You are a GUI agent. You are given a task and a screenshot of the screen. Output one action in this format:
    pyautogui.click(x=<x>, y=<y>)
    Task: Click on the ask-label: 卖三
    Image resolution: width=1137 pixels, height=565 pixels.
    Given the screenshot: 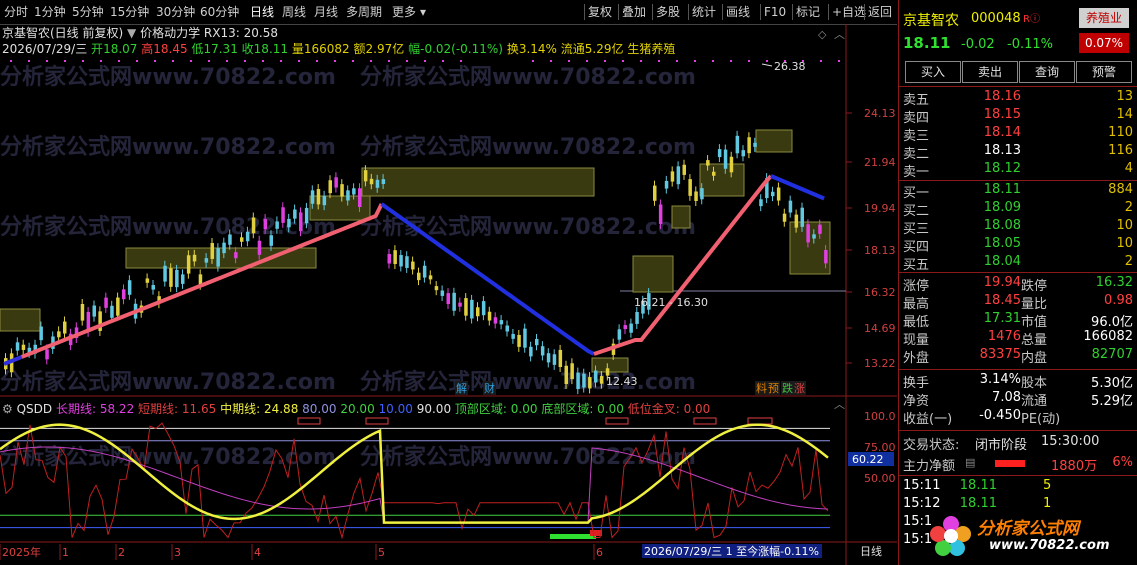 What is the action you would take?
    pyautogui.click(x=916, y=136)
    